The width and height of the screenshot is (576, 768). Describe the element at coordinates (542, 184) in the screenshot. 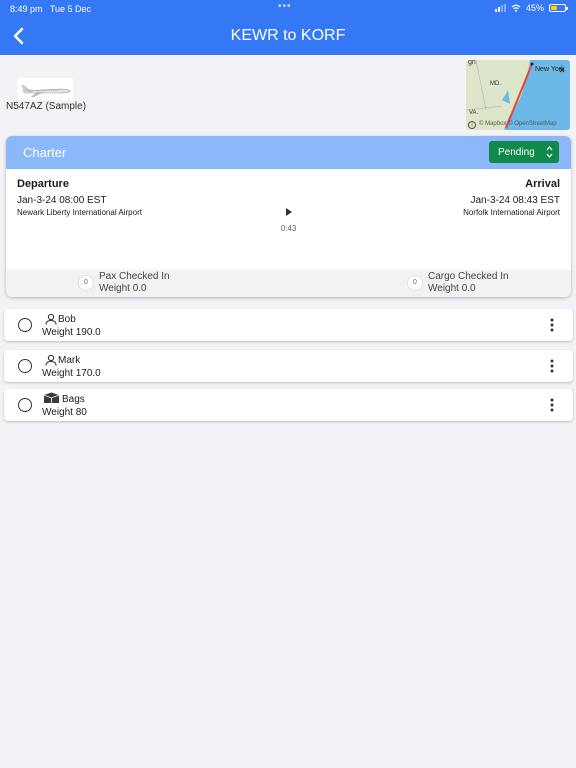

I see `arrival-label: Arrival` at that location.